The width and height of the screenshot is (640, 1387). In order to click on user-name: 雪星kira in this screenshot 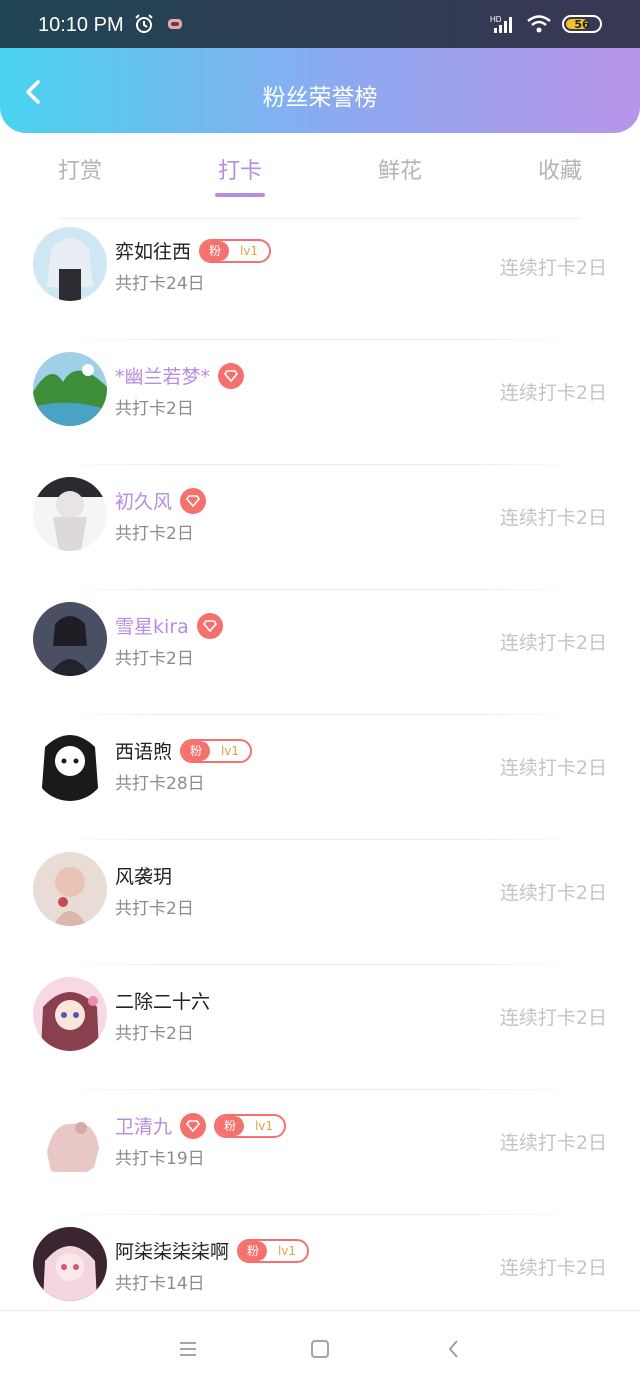, I will do `click(152, 627)`.